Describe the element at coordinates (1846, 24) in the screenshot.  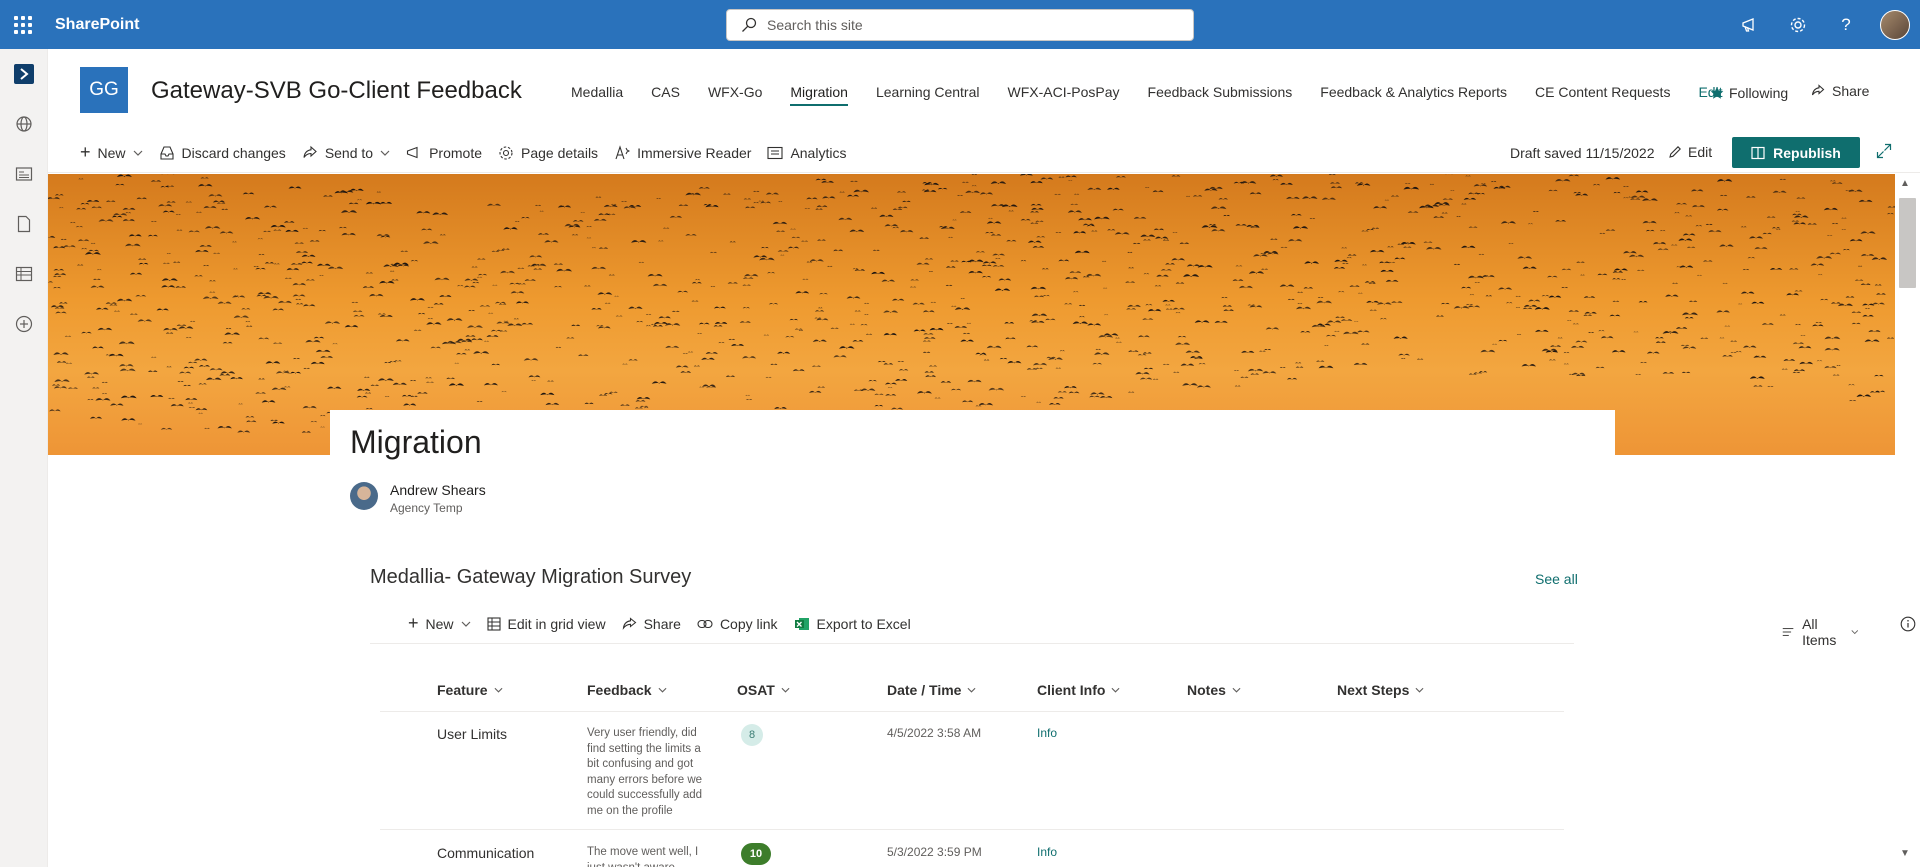
I see `help-button: ?` at that location.